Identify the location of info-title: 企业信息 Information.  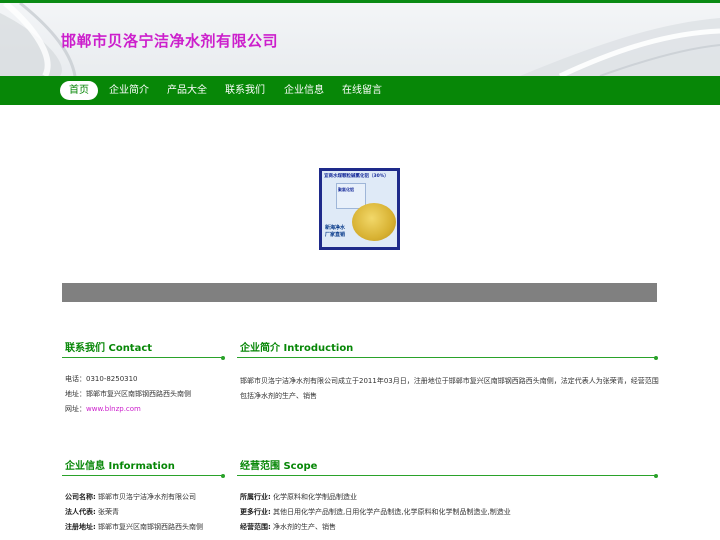
(120, 466).